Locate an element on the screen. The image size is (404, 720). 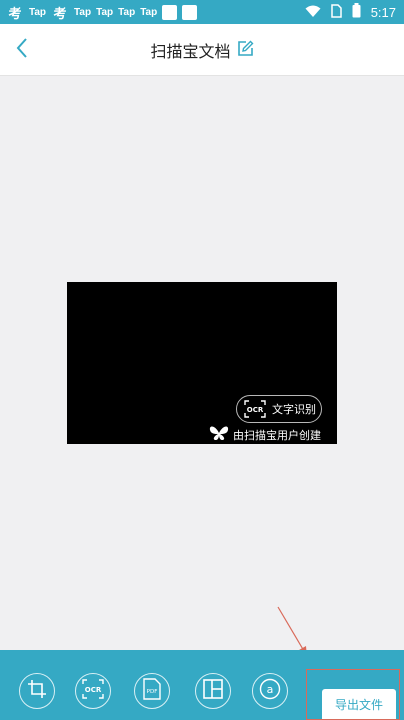
ocr-icon: OCR is located at coordinates (93, 691).